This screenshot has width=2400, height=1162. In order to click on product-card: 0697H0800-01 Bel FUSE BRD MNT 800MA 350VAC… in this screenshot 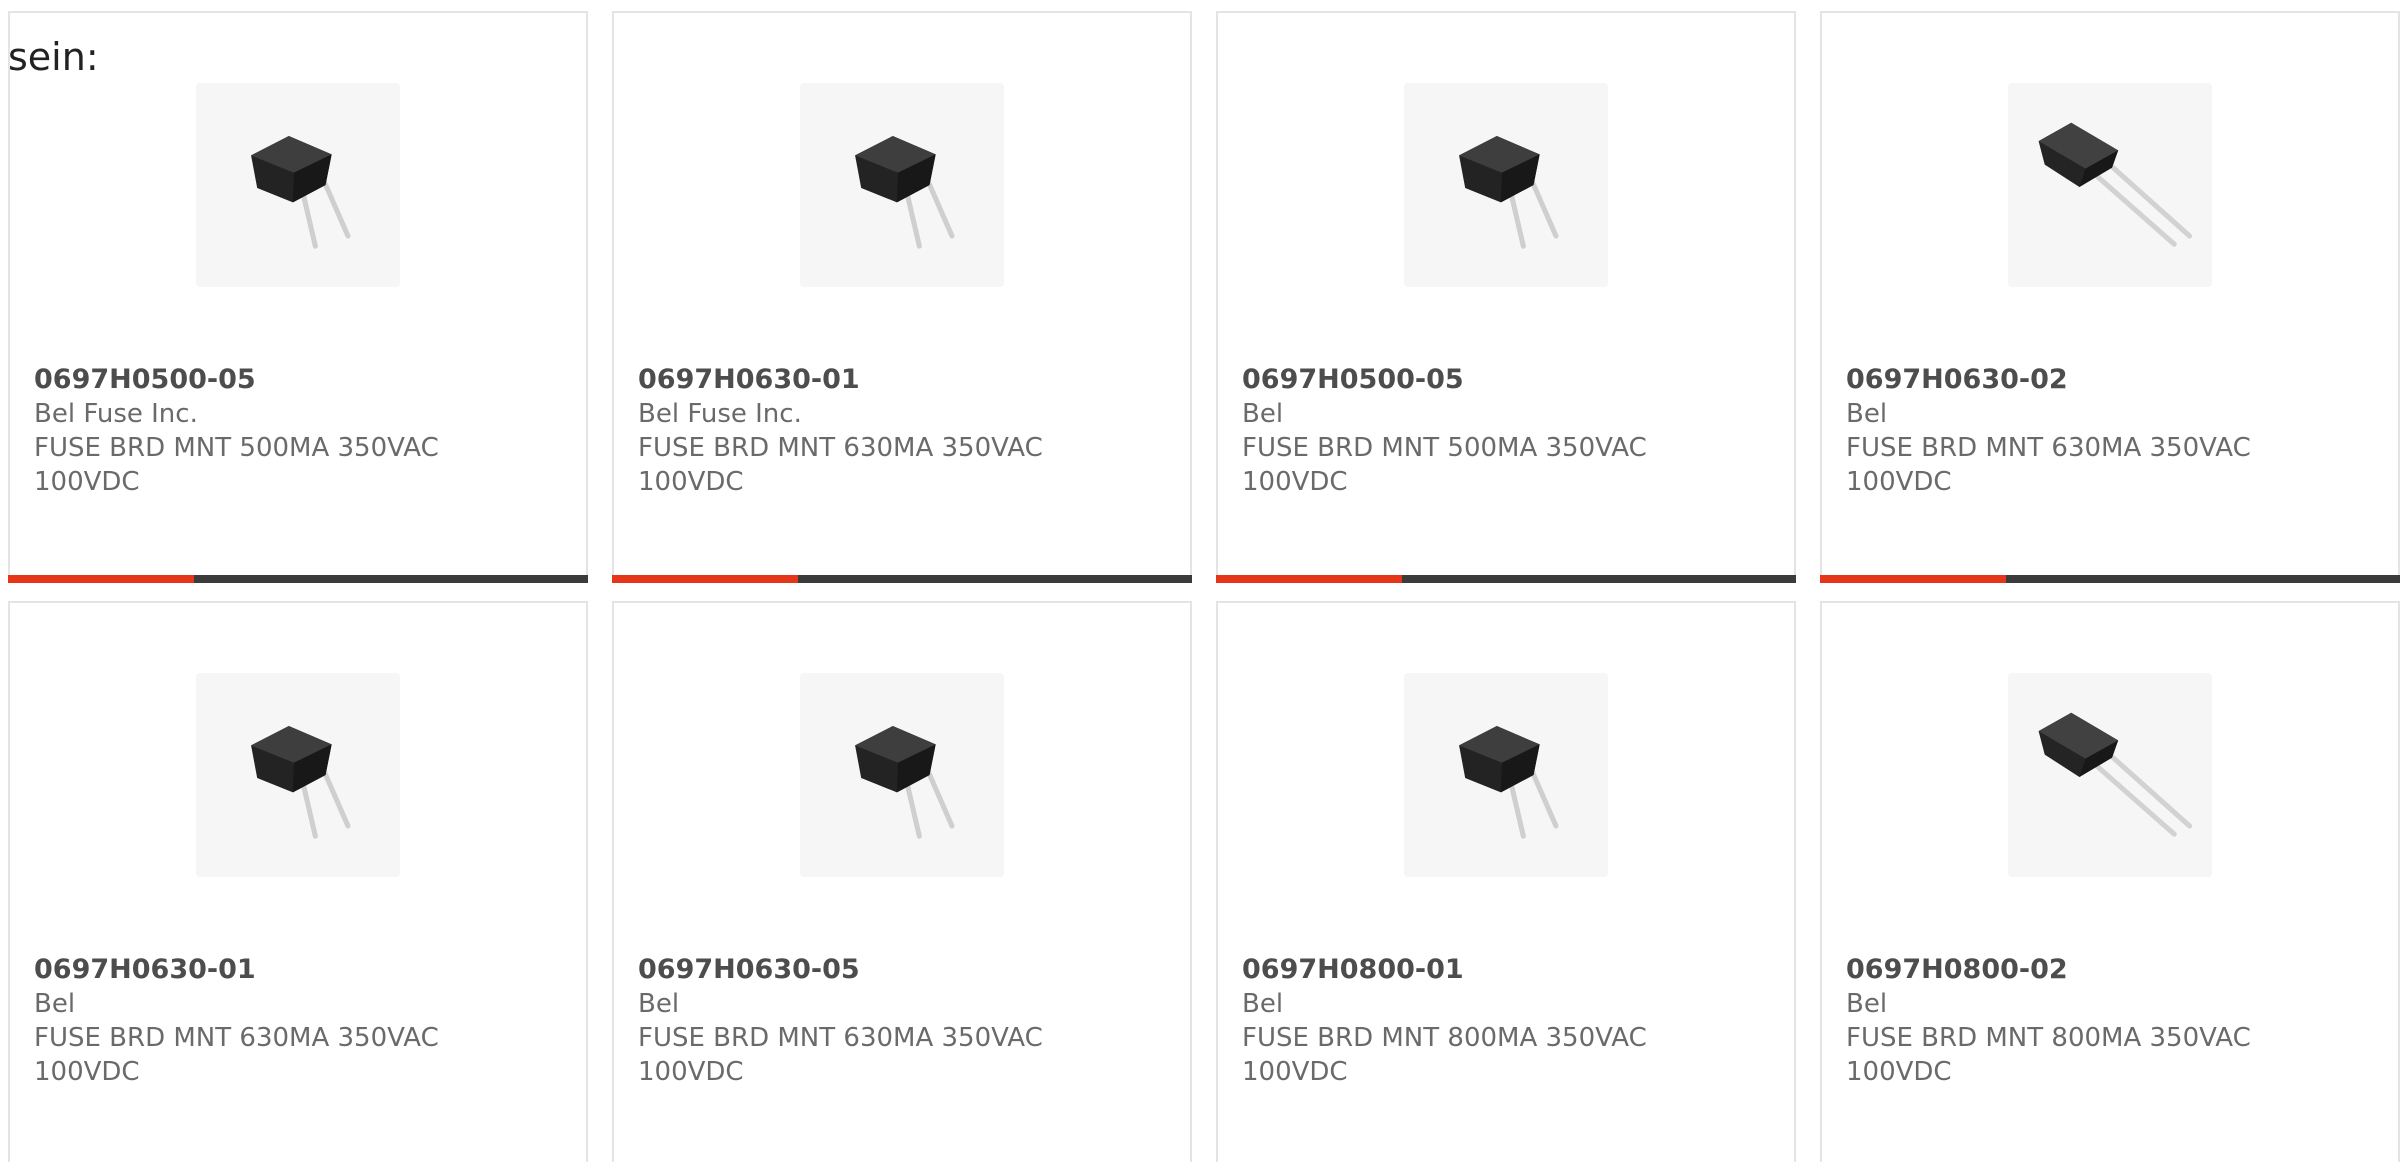, I will do `click(1506, 881)`.